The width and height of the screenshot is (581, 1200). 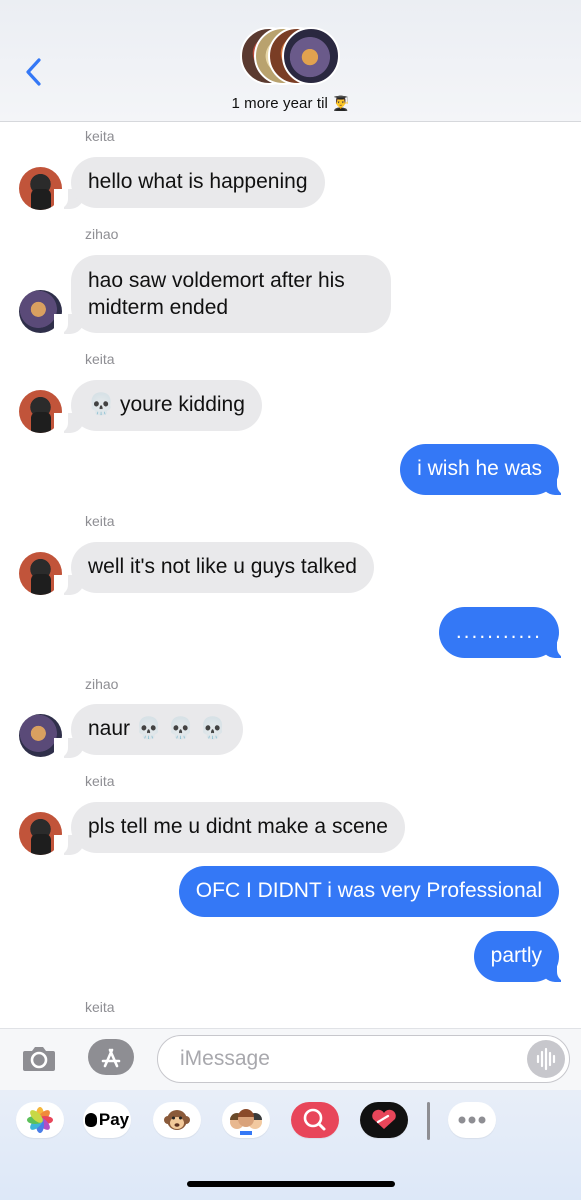 I want to click on group-title-text: 1 more year til, so click(x=279, y=103).